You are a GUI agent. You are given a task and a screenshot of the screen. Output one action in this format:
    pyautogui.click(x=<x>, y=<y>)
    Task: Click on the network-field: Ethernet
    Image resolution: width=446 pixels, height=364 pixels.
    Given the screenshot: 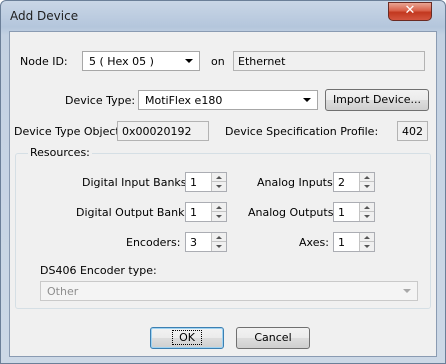 What is the action you would take?
    pyautogui.click(x=329, y=61)
    